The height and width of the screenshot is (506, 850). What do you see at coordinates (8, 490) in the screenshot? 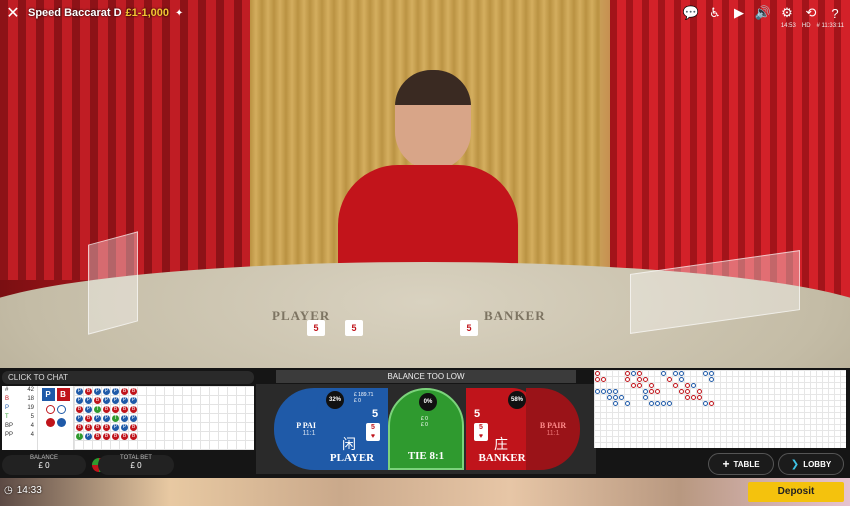
I see `clock-icon: ◷` at bounding box center [8, 490].